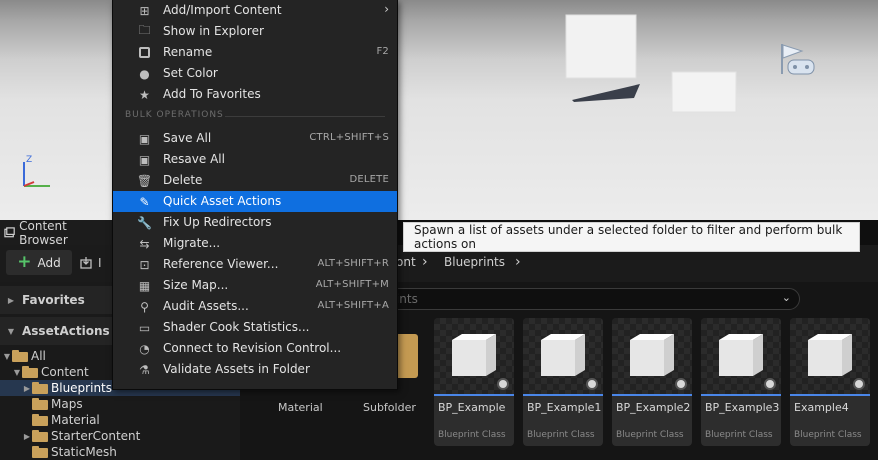 Image resolution: width=878 pixels, height=460 pixels. What do you see at coordinates (144, 264) in the screenshot?
I see `reference-icon: ⊡` at bounding box center [144, 264].